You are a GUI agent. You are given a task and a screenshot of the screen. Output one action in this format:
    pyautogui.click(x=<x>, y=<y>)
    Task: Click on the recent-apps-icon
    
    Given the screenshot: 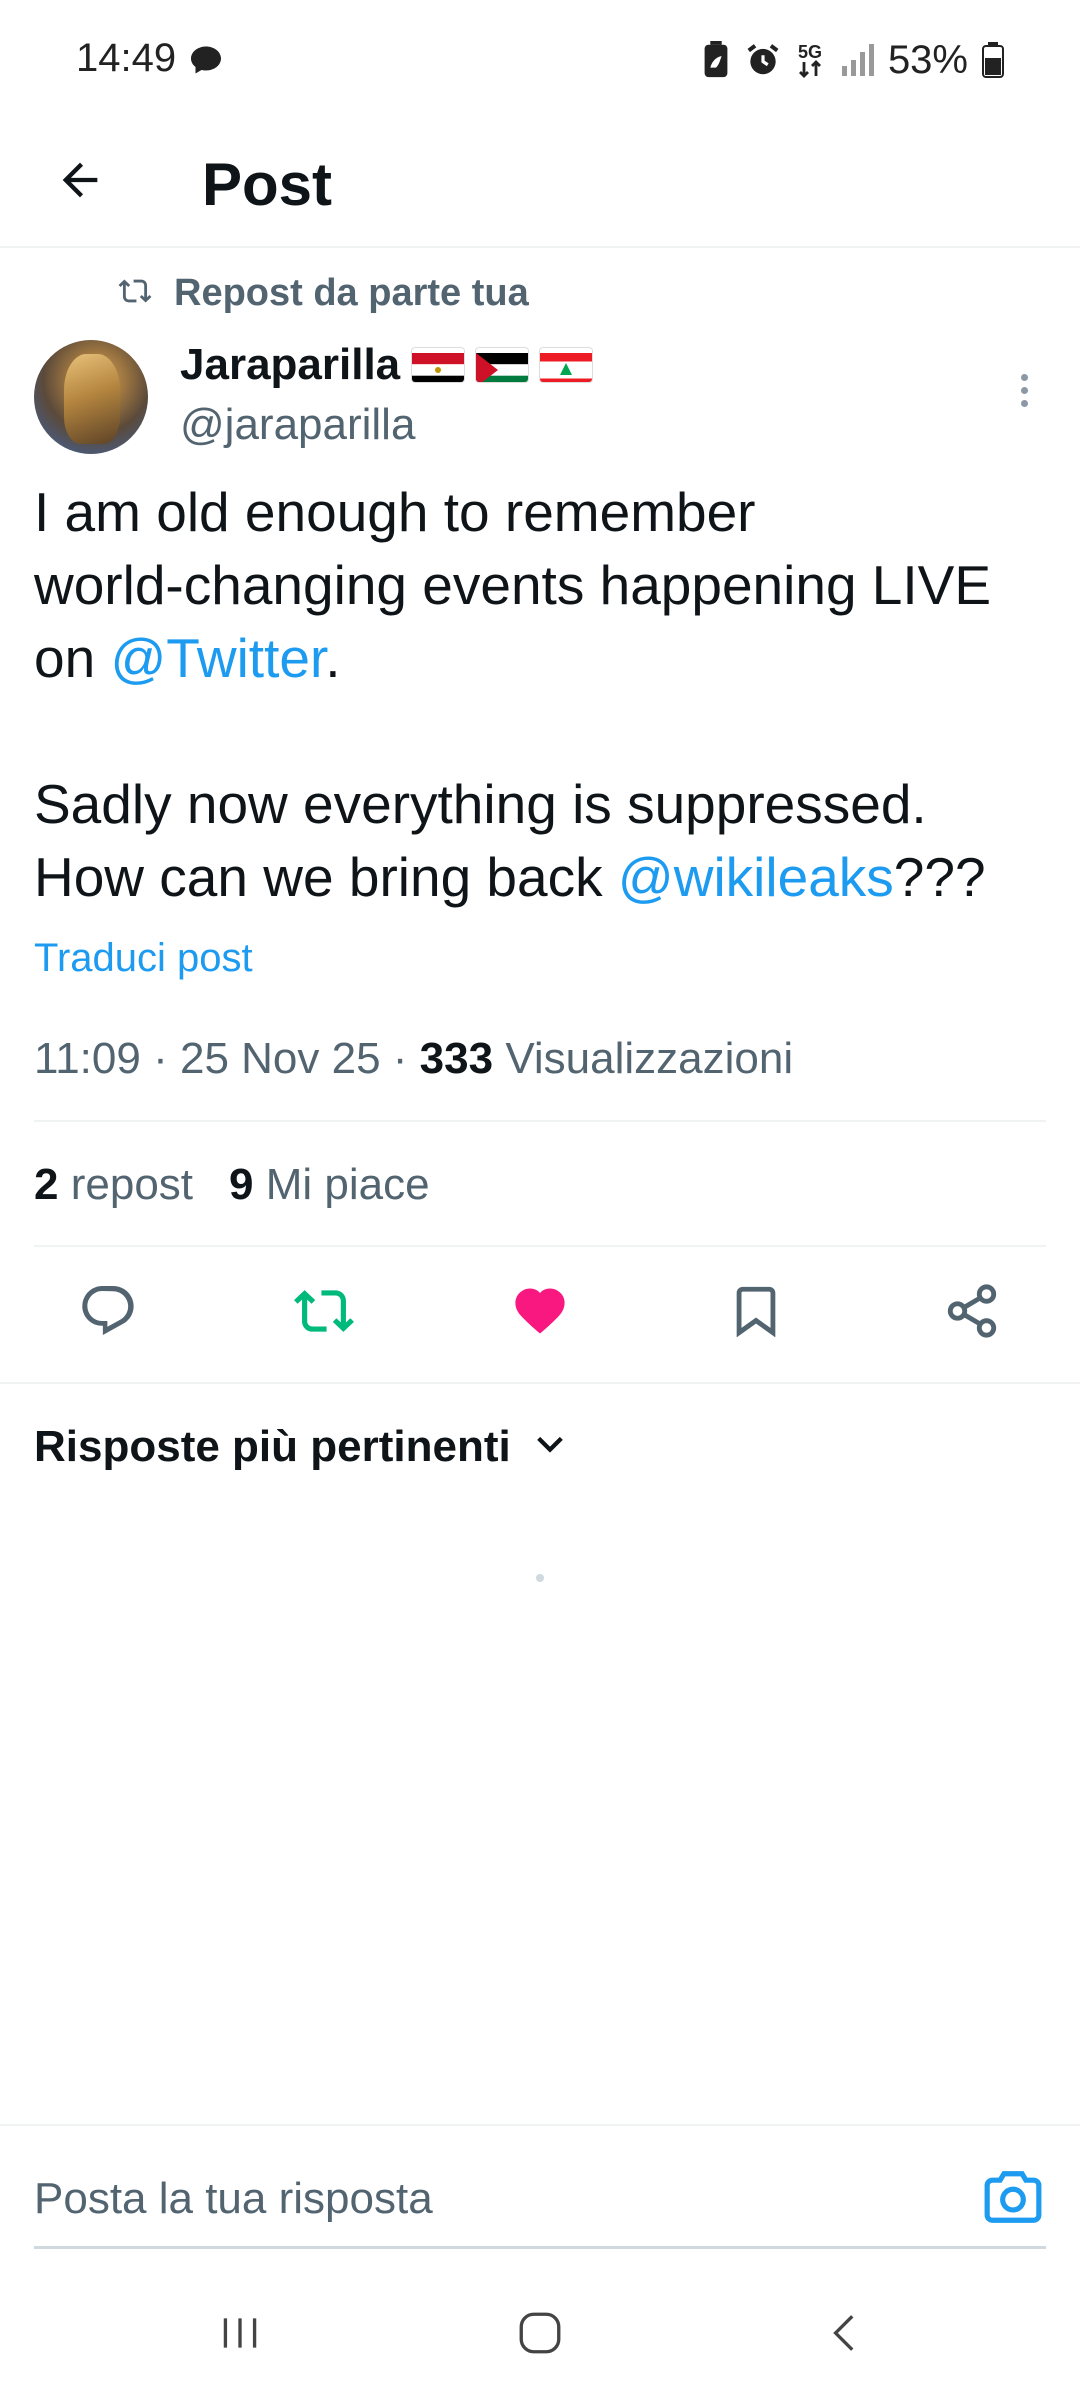 What is the action you would take?
    pyautogui.click(x=240, y=2335)
    